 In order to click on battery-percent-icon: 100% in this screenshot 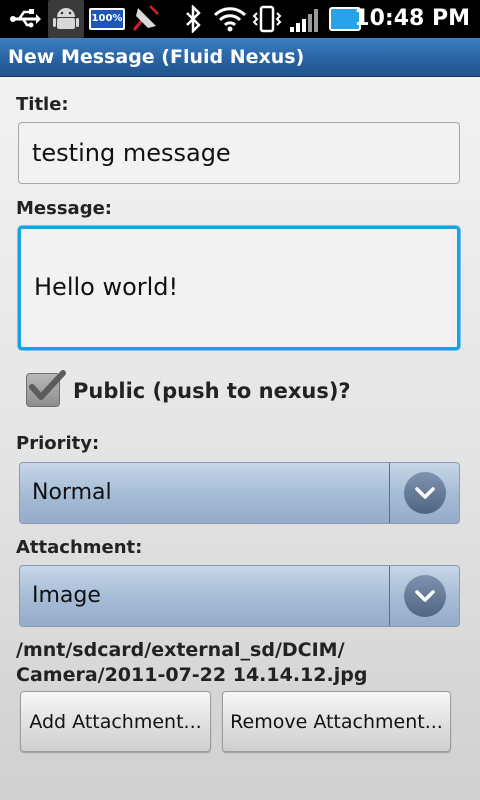, I will do `click(107, 19)`.